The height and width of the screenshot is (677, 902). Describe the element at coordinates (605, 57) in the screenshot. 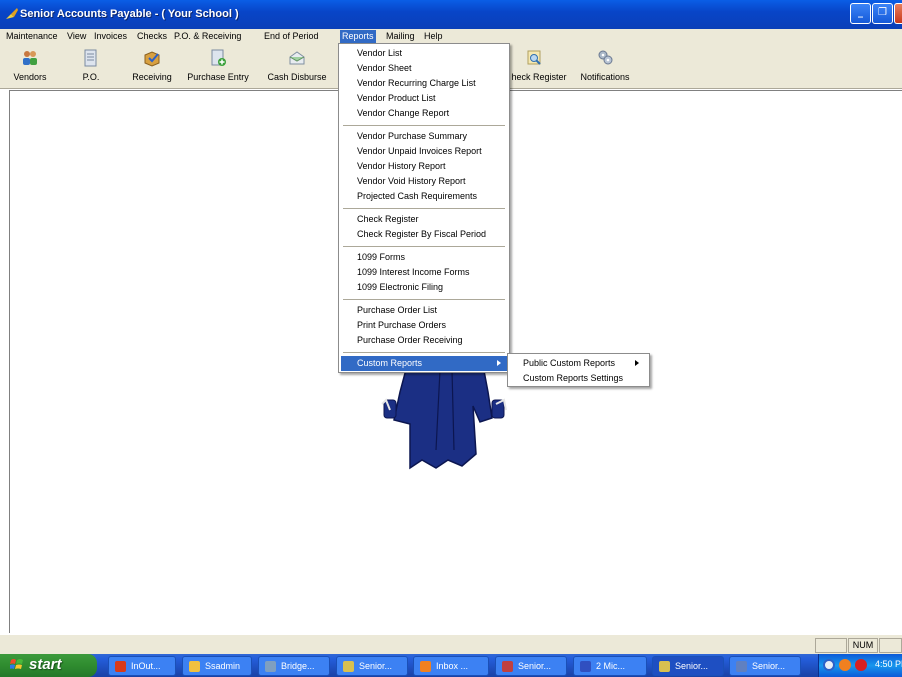

I see `gears-icon` at that location.